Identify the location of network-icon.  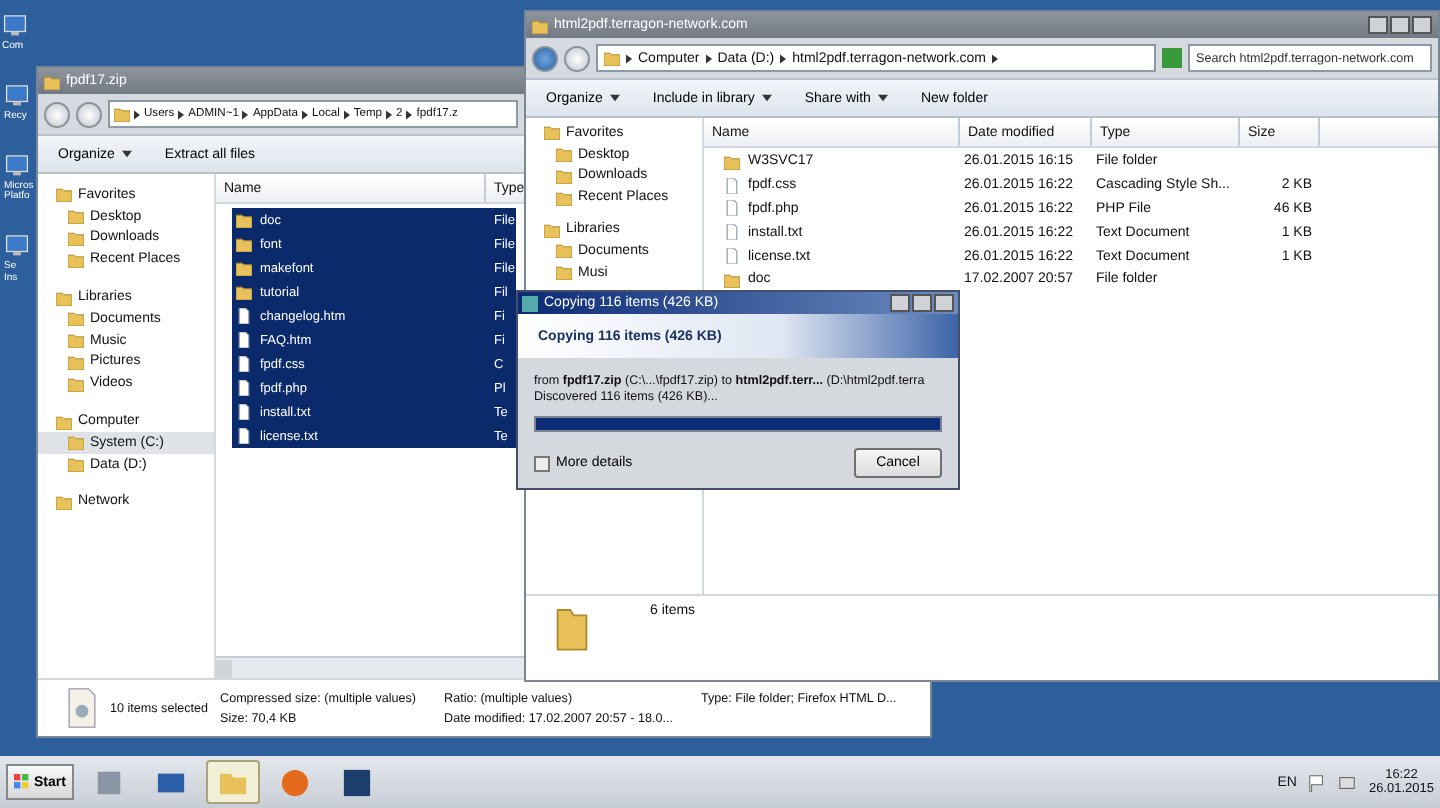
(1347, 782).